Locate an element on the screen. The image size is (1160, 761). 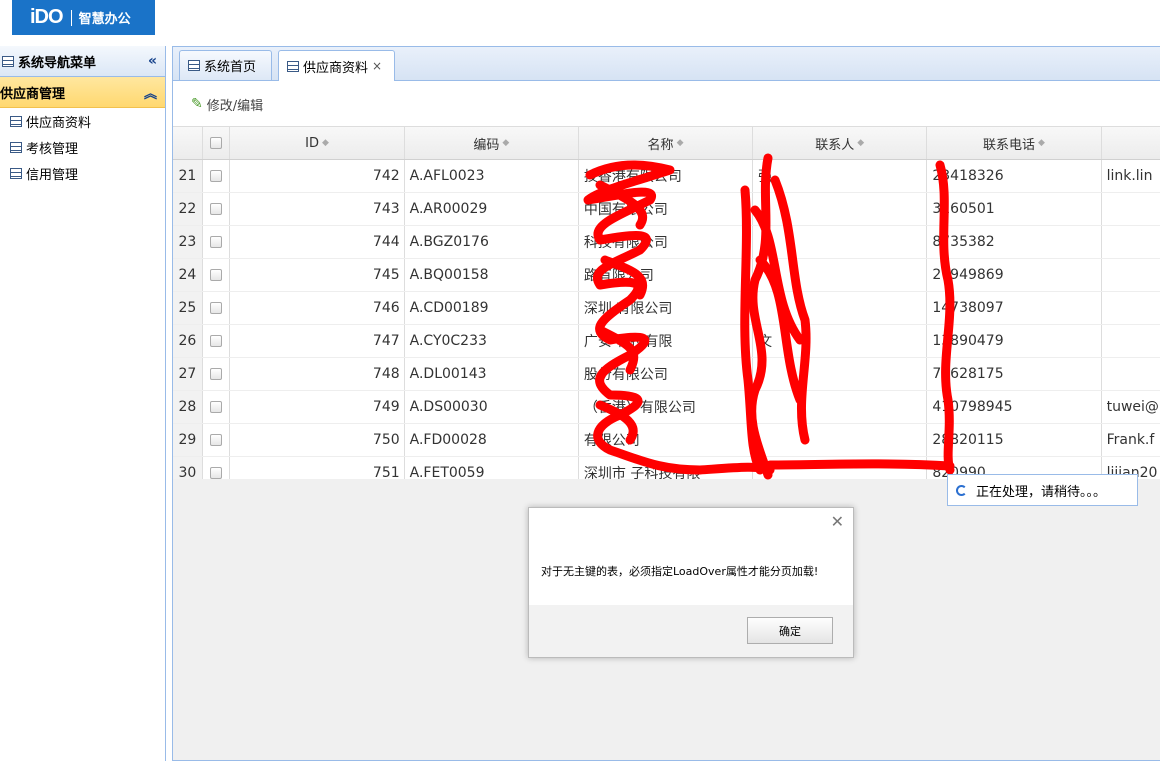
tab-bar: 系统首页 供应商资料 × is located at coordinates (666, 64).